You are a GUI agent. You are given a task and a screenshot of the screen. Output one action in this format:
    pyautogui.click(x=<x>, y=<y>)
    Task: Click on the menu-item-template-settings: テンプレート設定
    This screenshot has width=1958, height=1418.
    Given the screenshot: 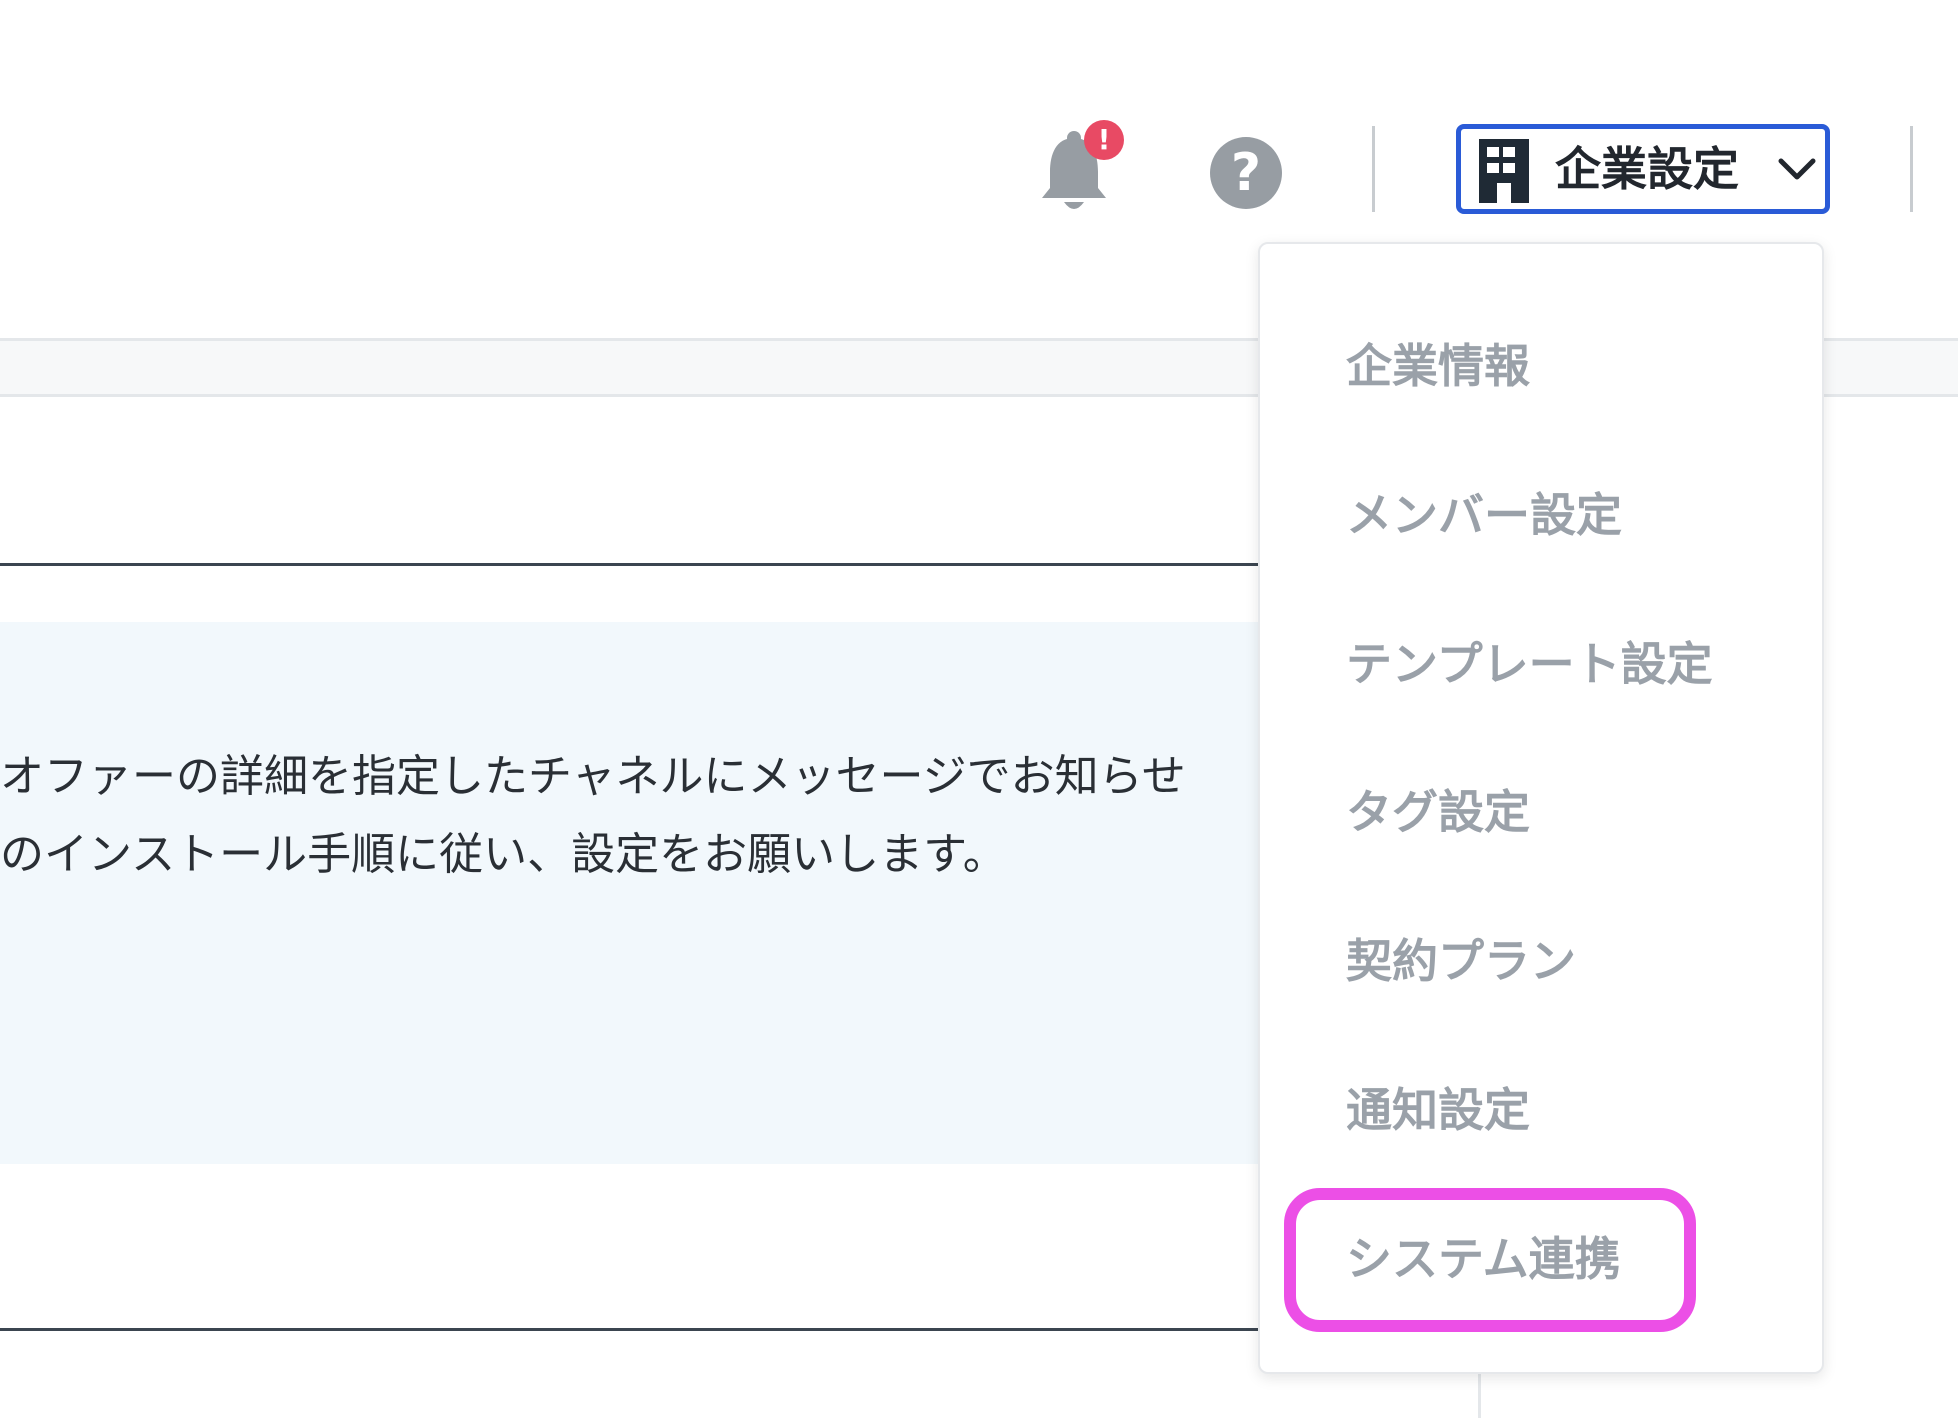 What is the action you would take?
    pyautogui.click(x=1529, y=664)
    